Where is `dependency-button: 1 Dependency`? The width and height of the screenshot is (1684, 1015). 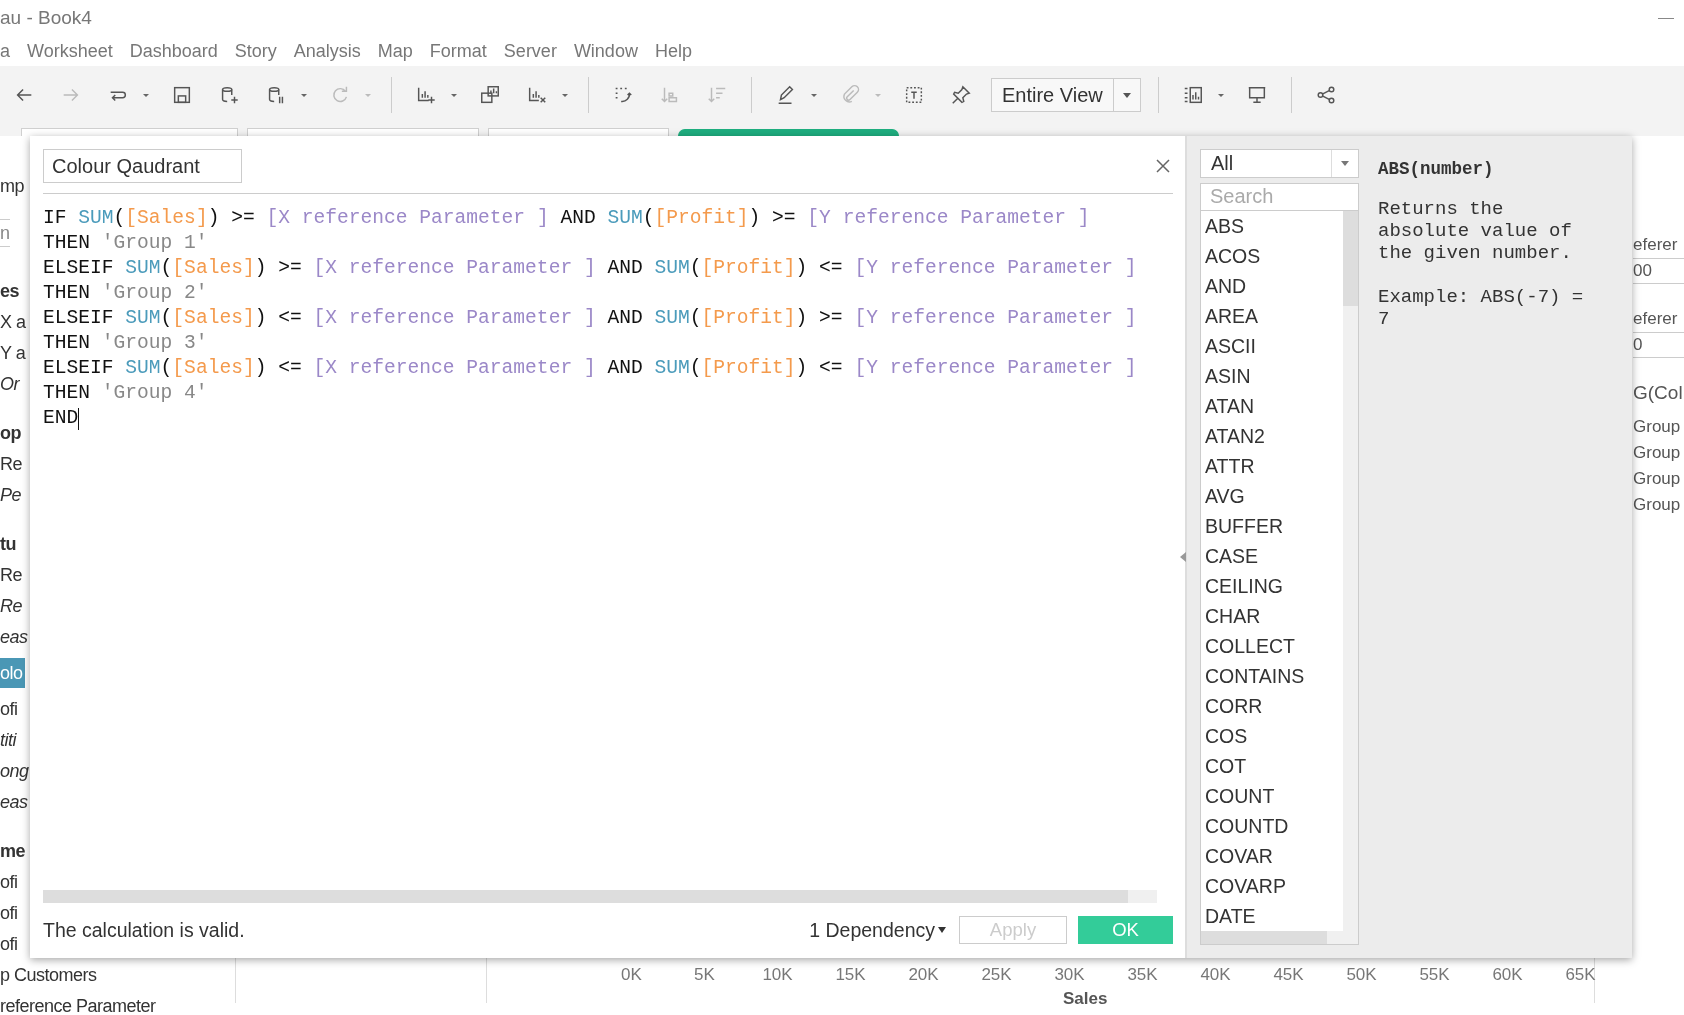 dependency-button: 1 Dependency is located at coordinates (877, 930).